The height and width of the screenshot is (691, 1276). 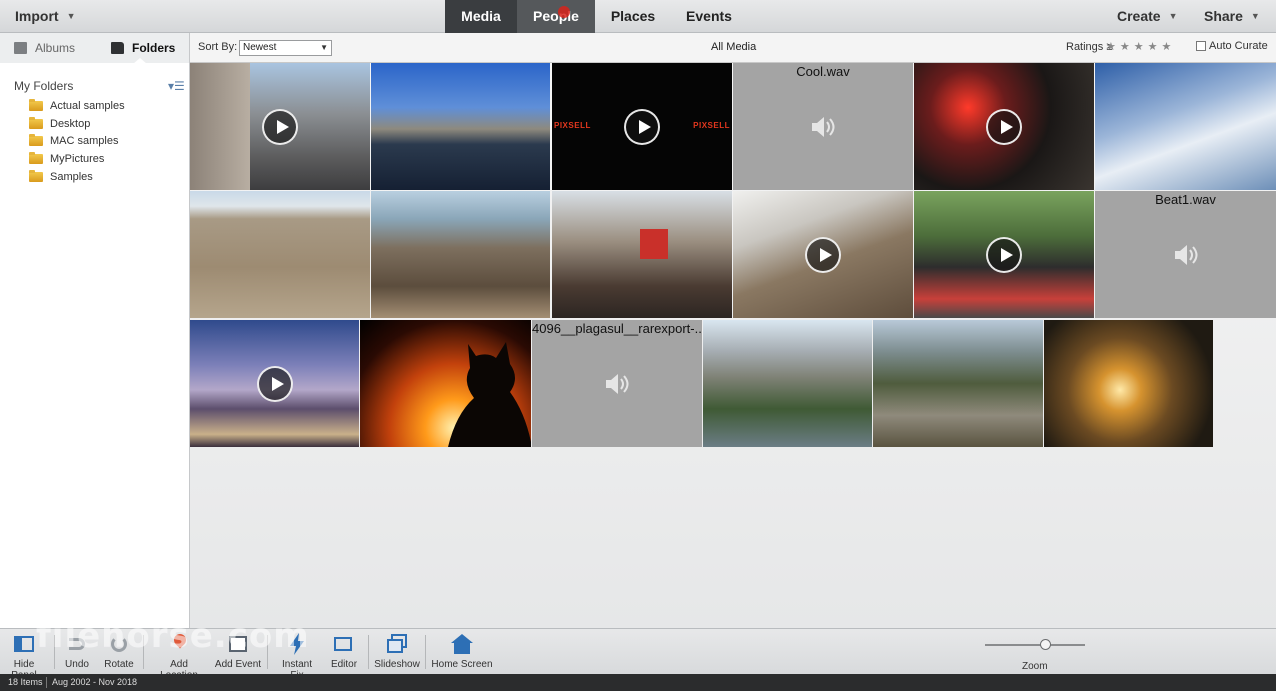 I want to click on home-icon, so click(x=462, y=644).